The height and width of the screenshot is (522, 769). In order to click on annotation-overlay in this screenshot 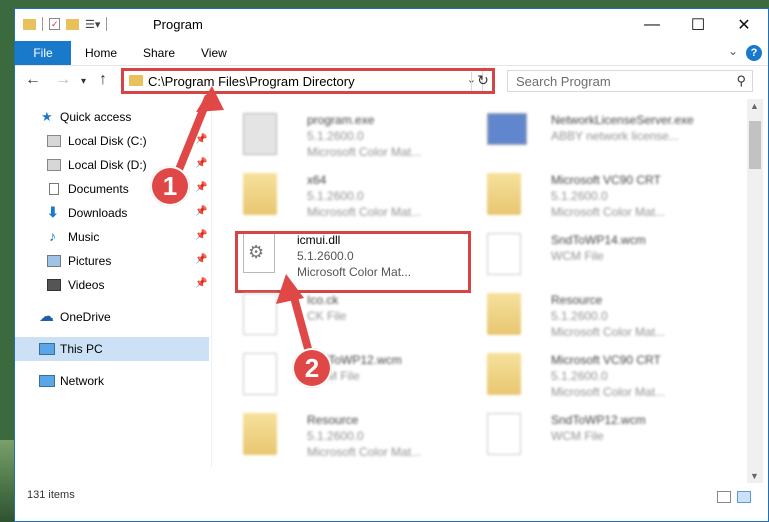, I will do `click(244, 223)`.